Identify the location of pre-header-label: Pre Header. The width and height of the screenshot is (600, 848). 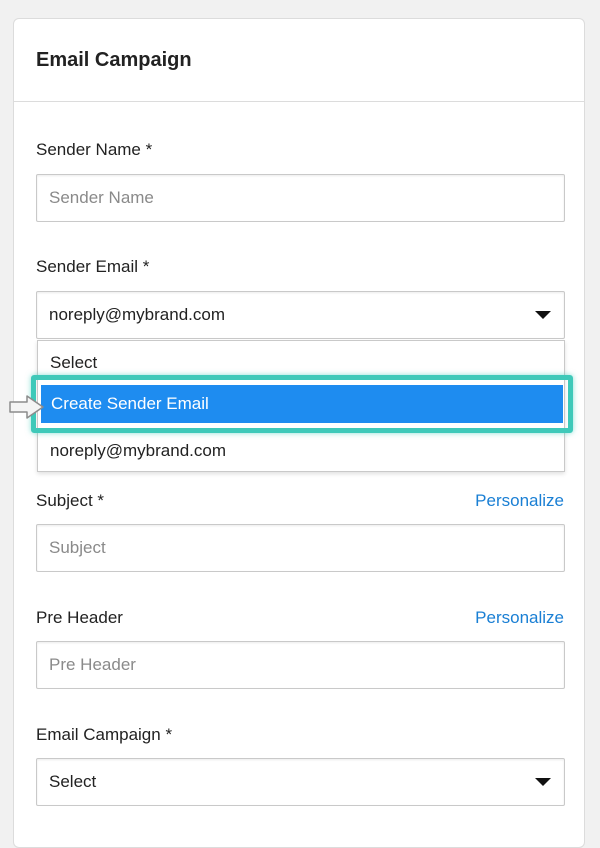
(79, 617).